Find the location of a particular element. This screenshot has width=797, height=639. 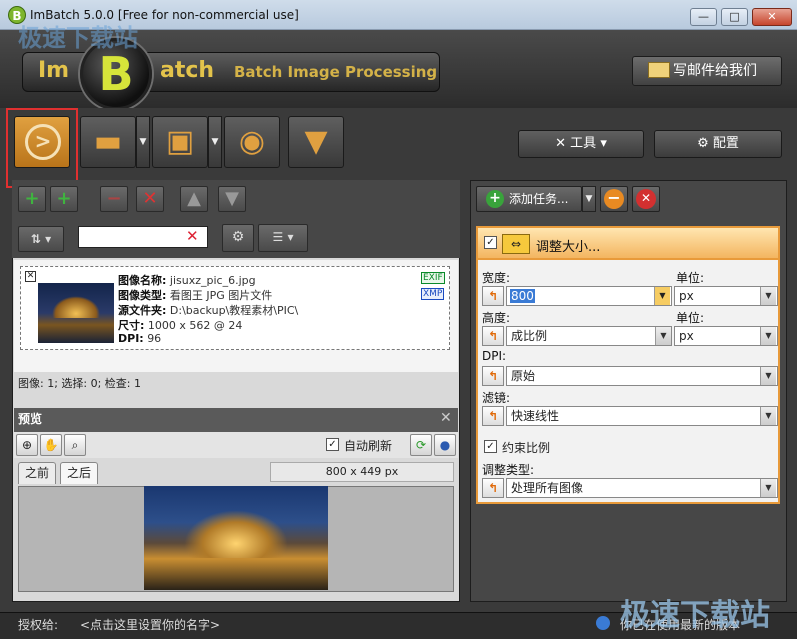

up-icon: ▲ is located at coordinates (194, 198).